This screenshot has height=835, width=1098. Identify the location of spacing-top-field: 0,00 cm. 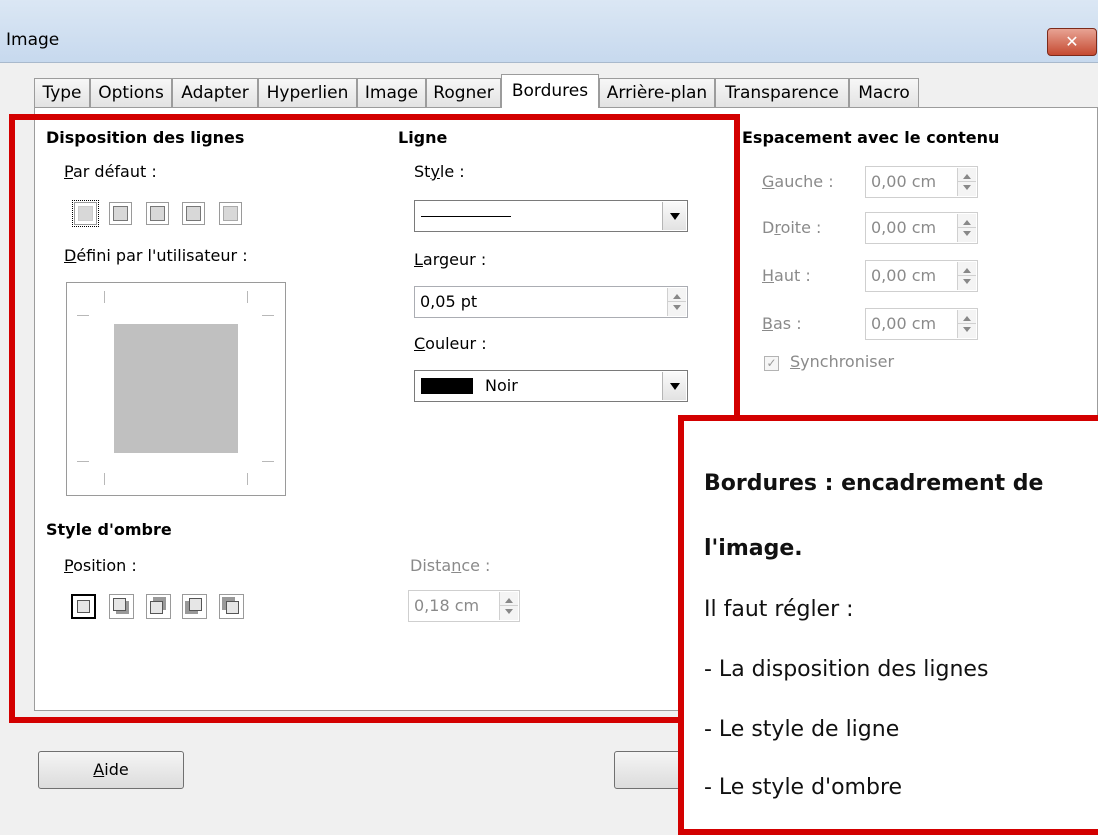
(921, 276).